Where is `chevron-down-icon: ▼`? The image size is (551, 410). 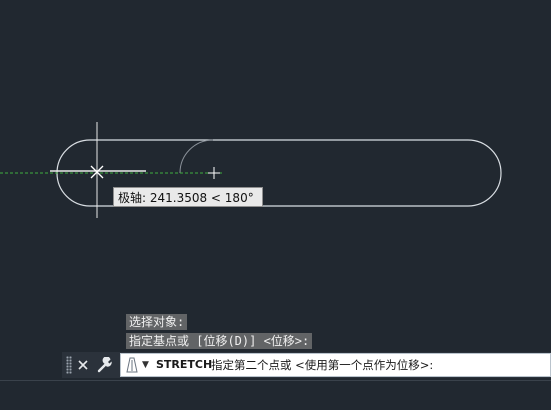 chevron-down-icon: ▼ is located at coordinates (145, 365).